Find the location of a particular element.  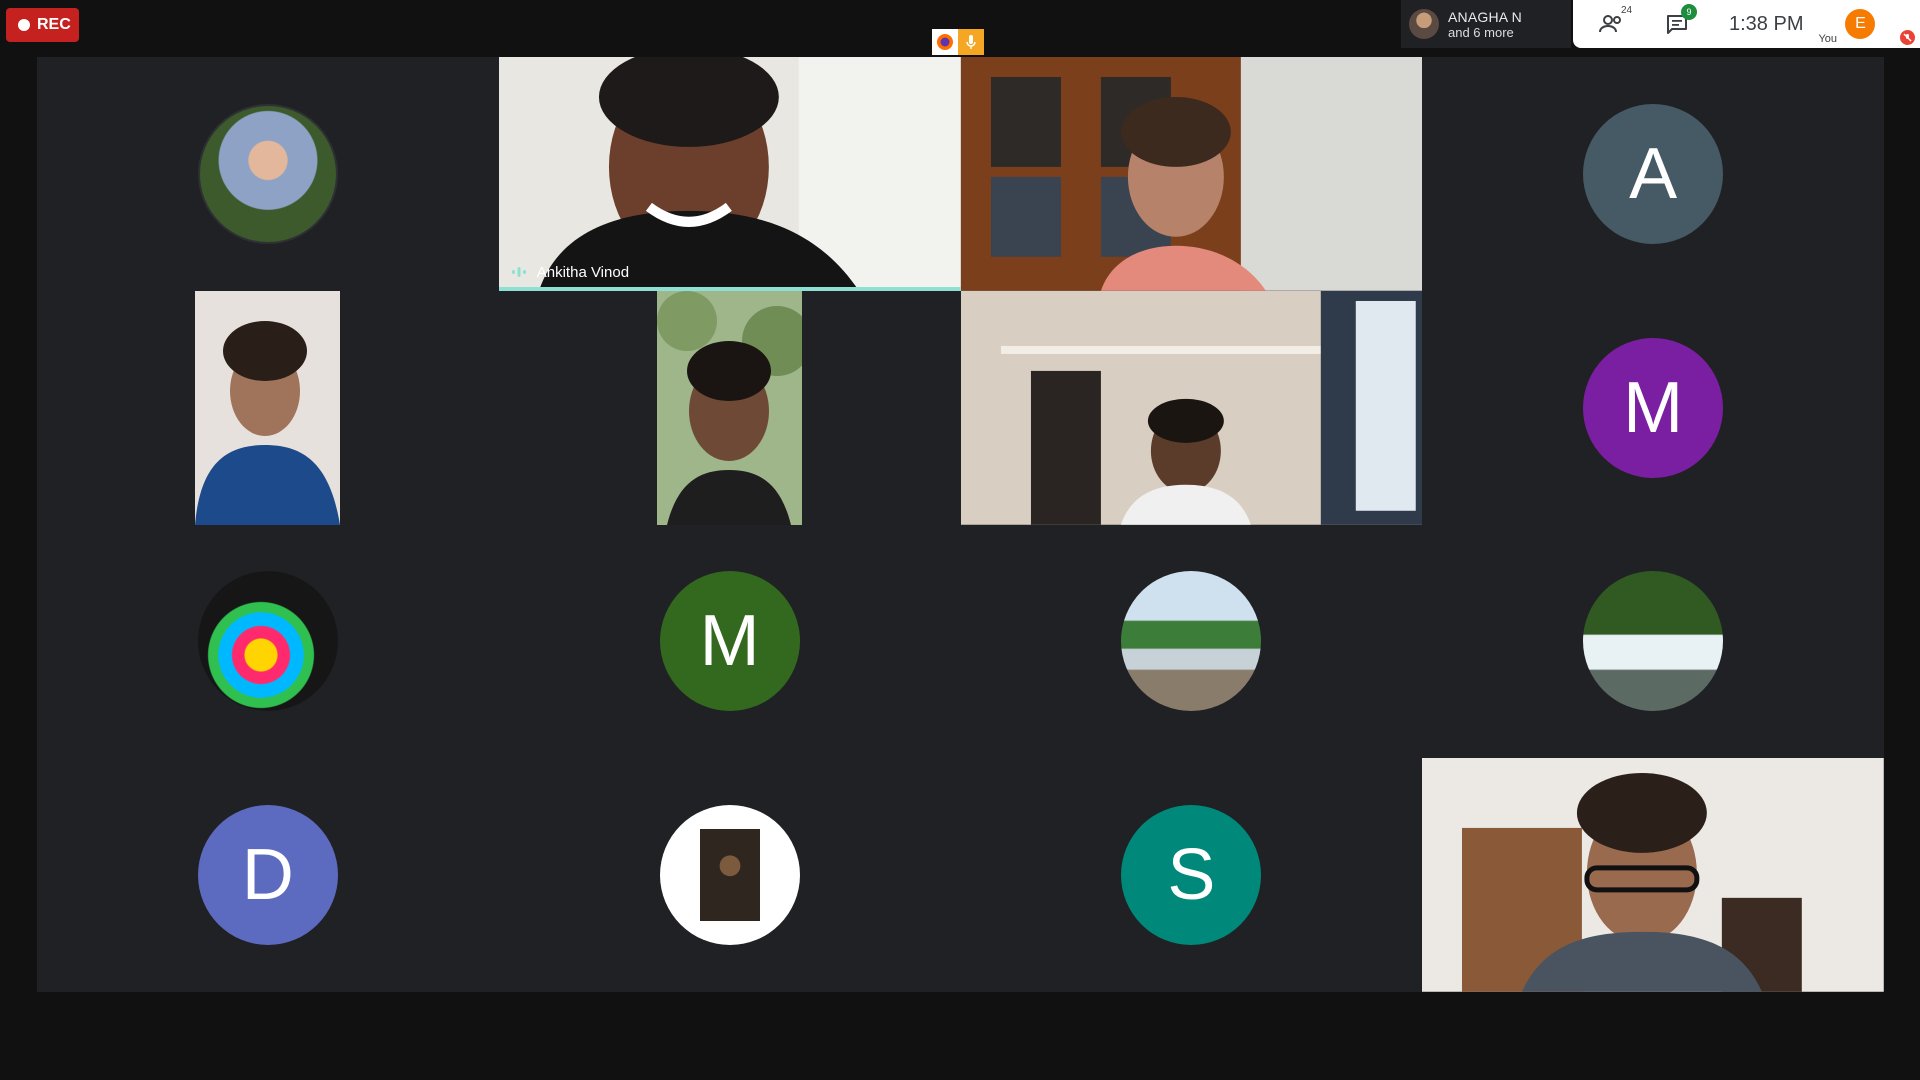

participant-tile: Ankitha Vinod is located at coordinates (729, 174).